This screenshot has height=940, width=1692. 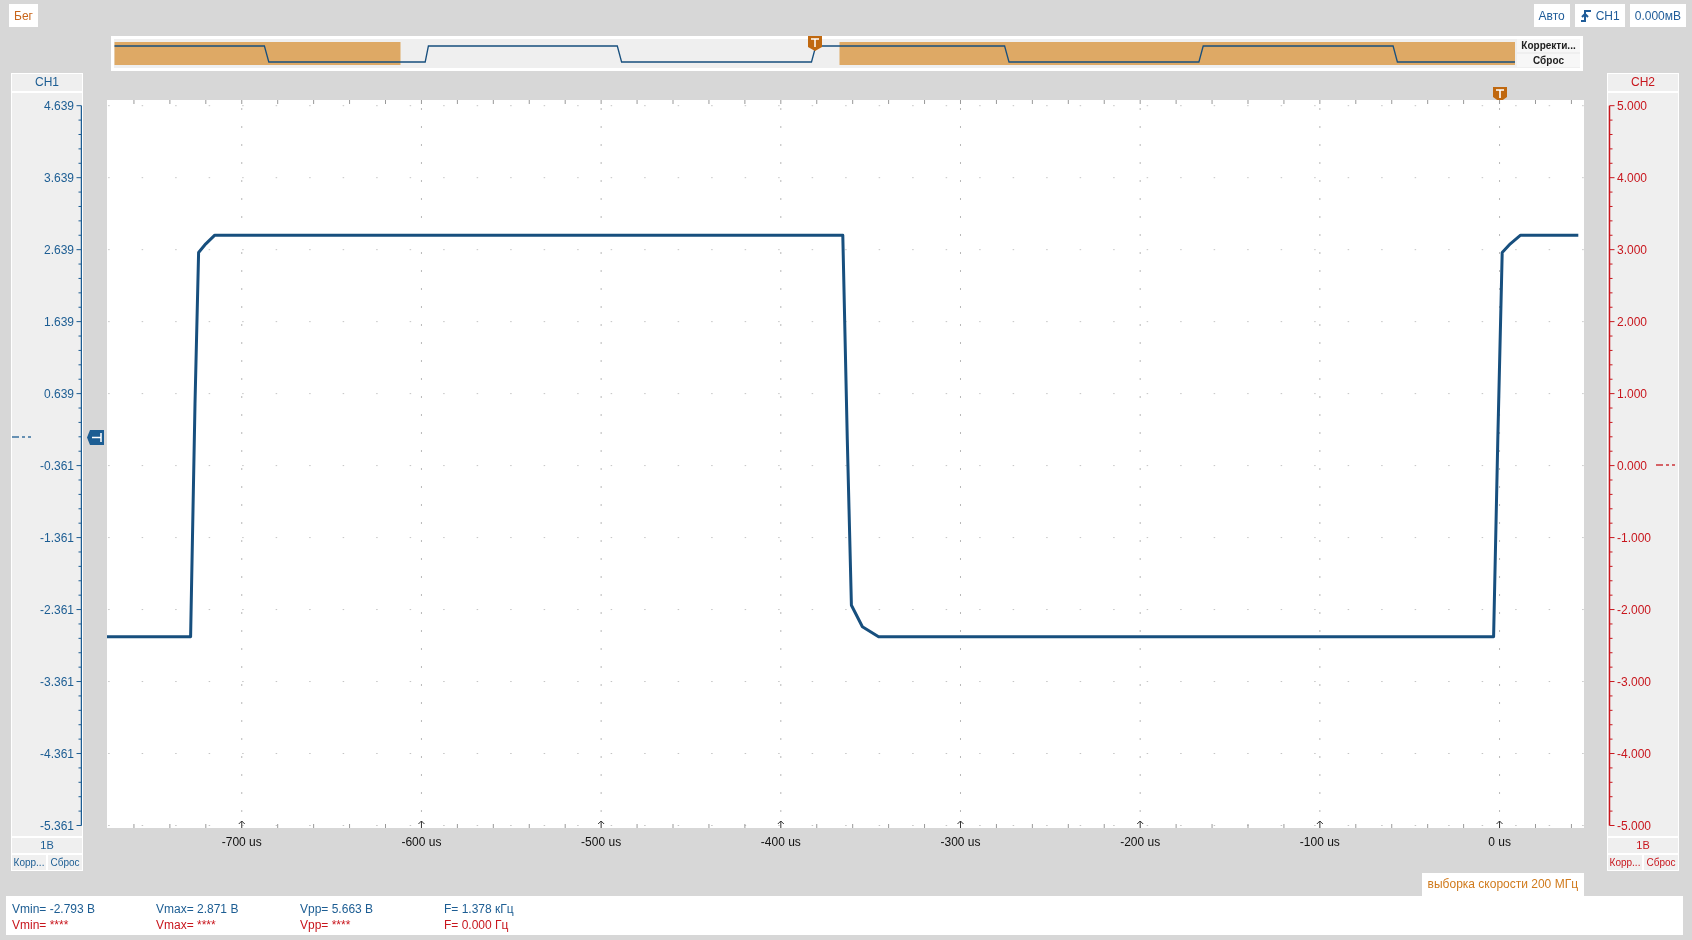 I want to click on measurement-value: Vmin= ****, so click(x=41, y=925).